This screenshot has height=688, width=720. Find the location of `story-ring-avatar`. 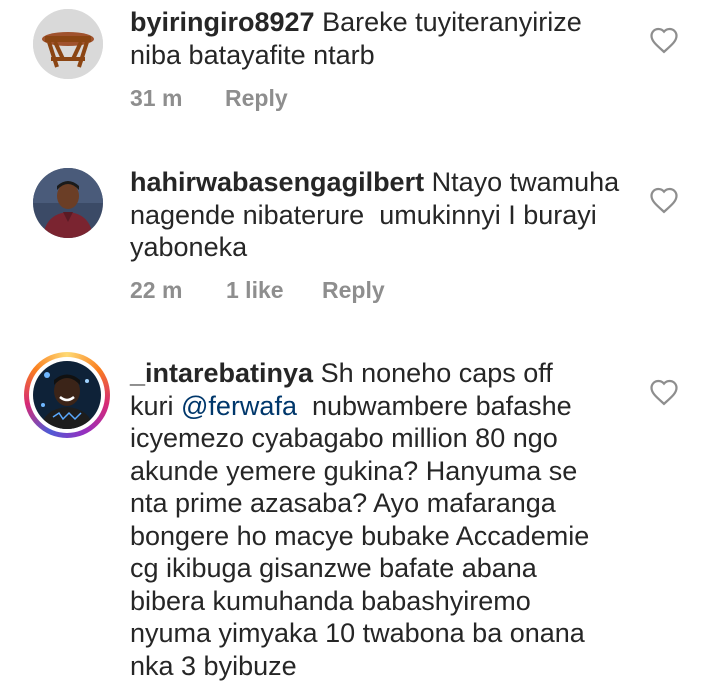

story-ring-avatar is located at coordinates (67, 395).